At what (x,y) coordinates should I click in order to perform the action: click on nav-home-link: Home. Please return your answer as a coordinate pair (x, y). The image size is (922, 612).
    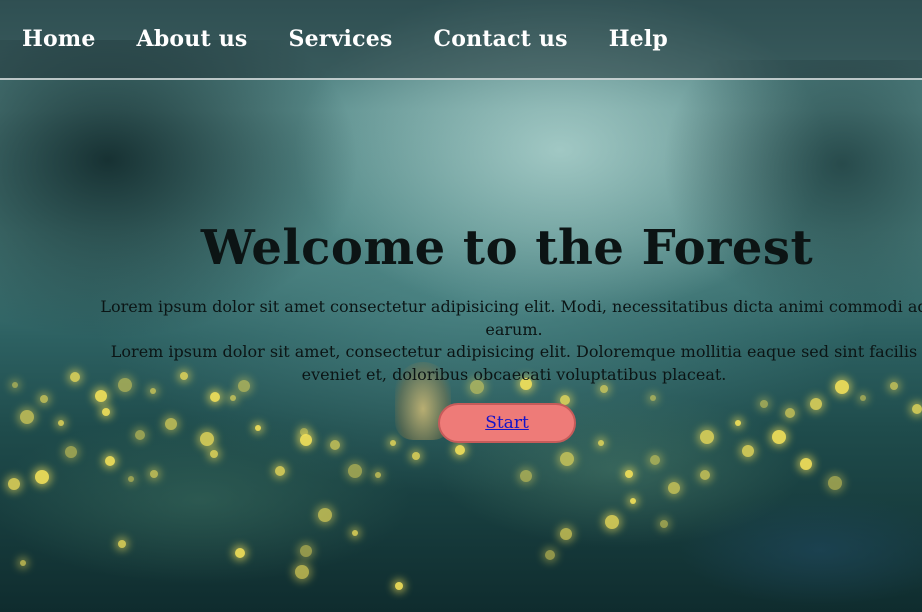
    Looking at the image, I should click on (59, 39).